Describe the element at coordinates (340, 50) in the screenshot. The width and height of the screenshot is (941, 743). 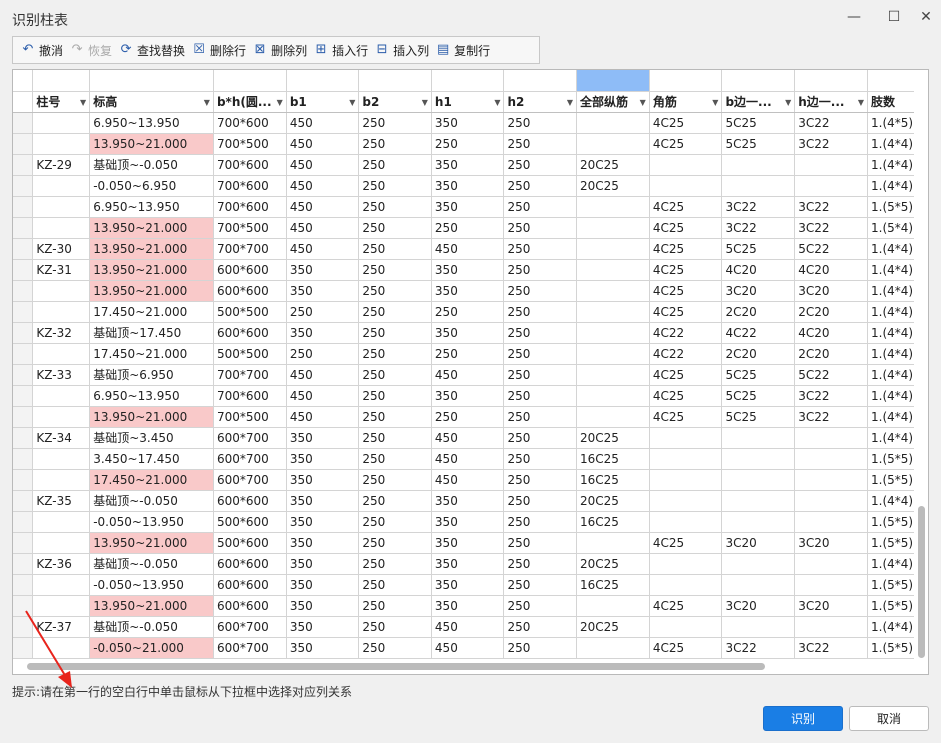
I see `insert-row-button: ⊞ 插入行` at that location.